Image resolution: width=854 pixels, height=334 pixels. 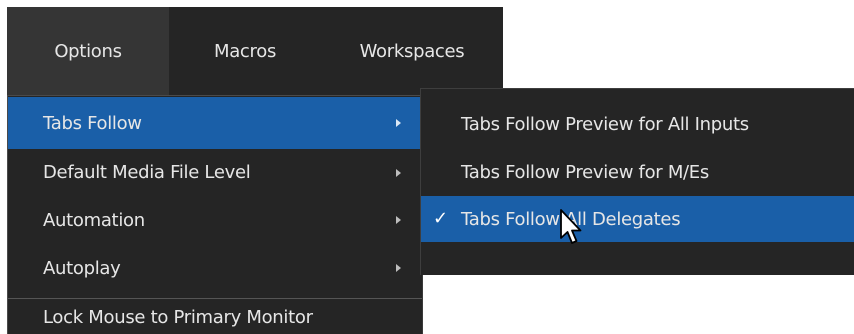 I want to click on checkmark-icon: ✓, so click(x=440, y=219).